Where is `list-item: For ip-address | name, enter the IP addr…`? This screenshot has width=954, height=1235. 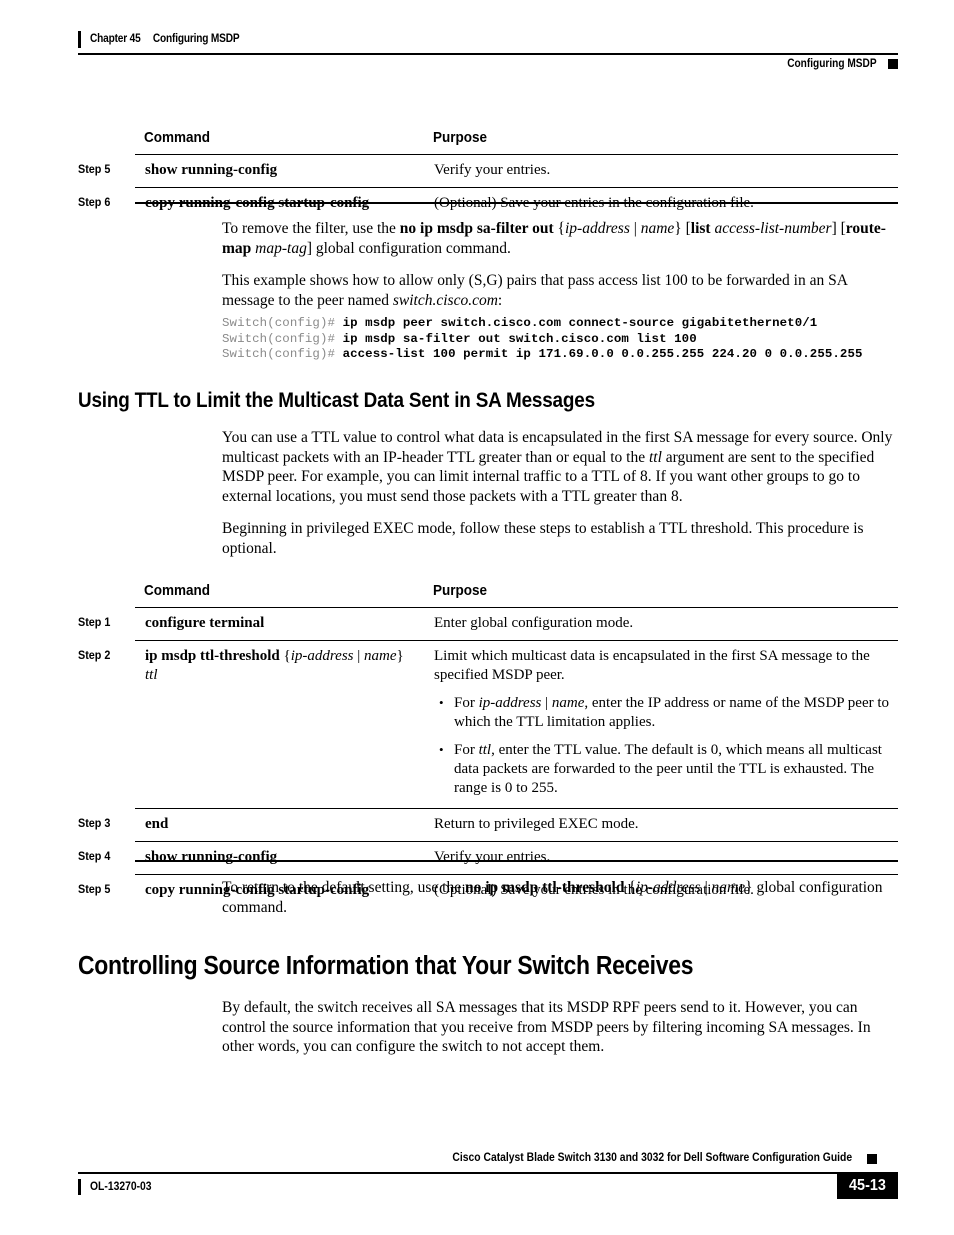
list-item: For ip-address | name, enter the IP addr… is located at coordinates (664, 712).